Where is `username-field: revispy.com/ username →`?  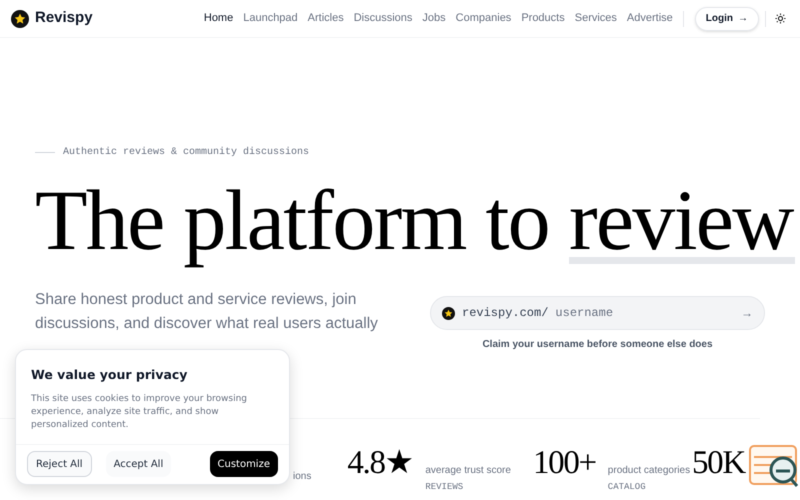 username-field: revispy.com/ username → is located at coordinates (597, 313).